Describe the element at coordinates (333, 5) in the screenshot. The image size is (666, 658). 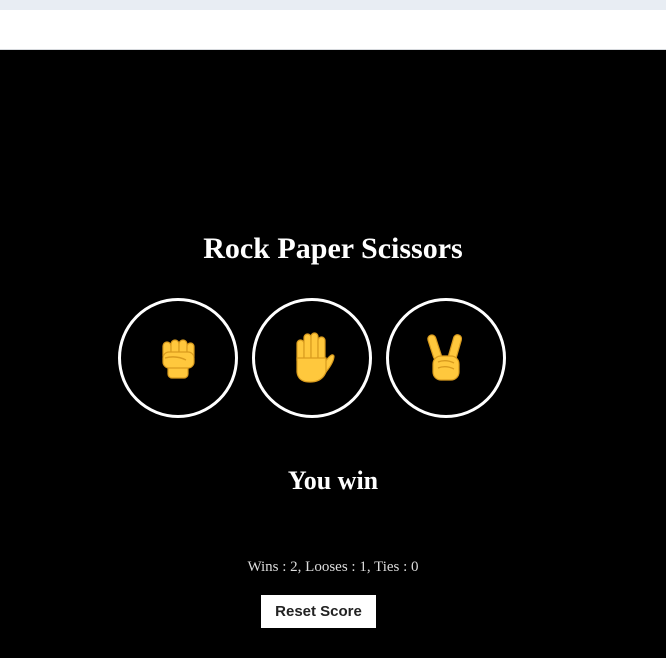
I see `browser-tab-strip` at that location.